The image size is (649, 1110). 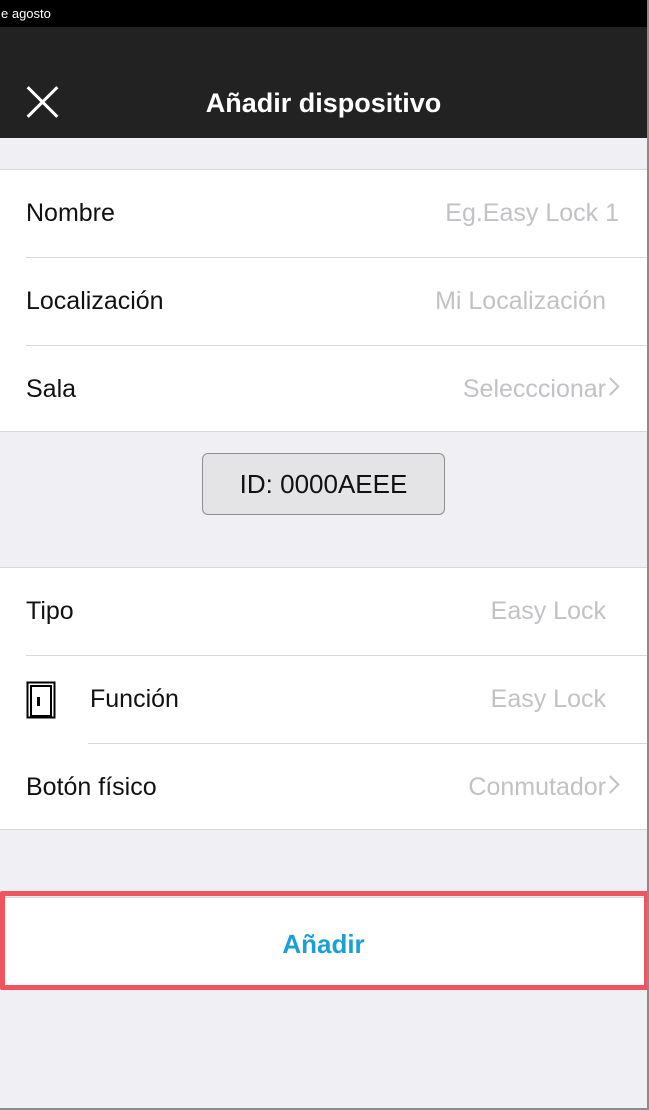 What do you see at coordinates (520, 301) in the screenshot?
I see `location-value: Mi Localización` at bounding box center [520, 301].